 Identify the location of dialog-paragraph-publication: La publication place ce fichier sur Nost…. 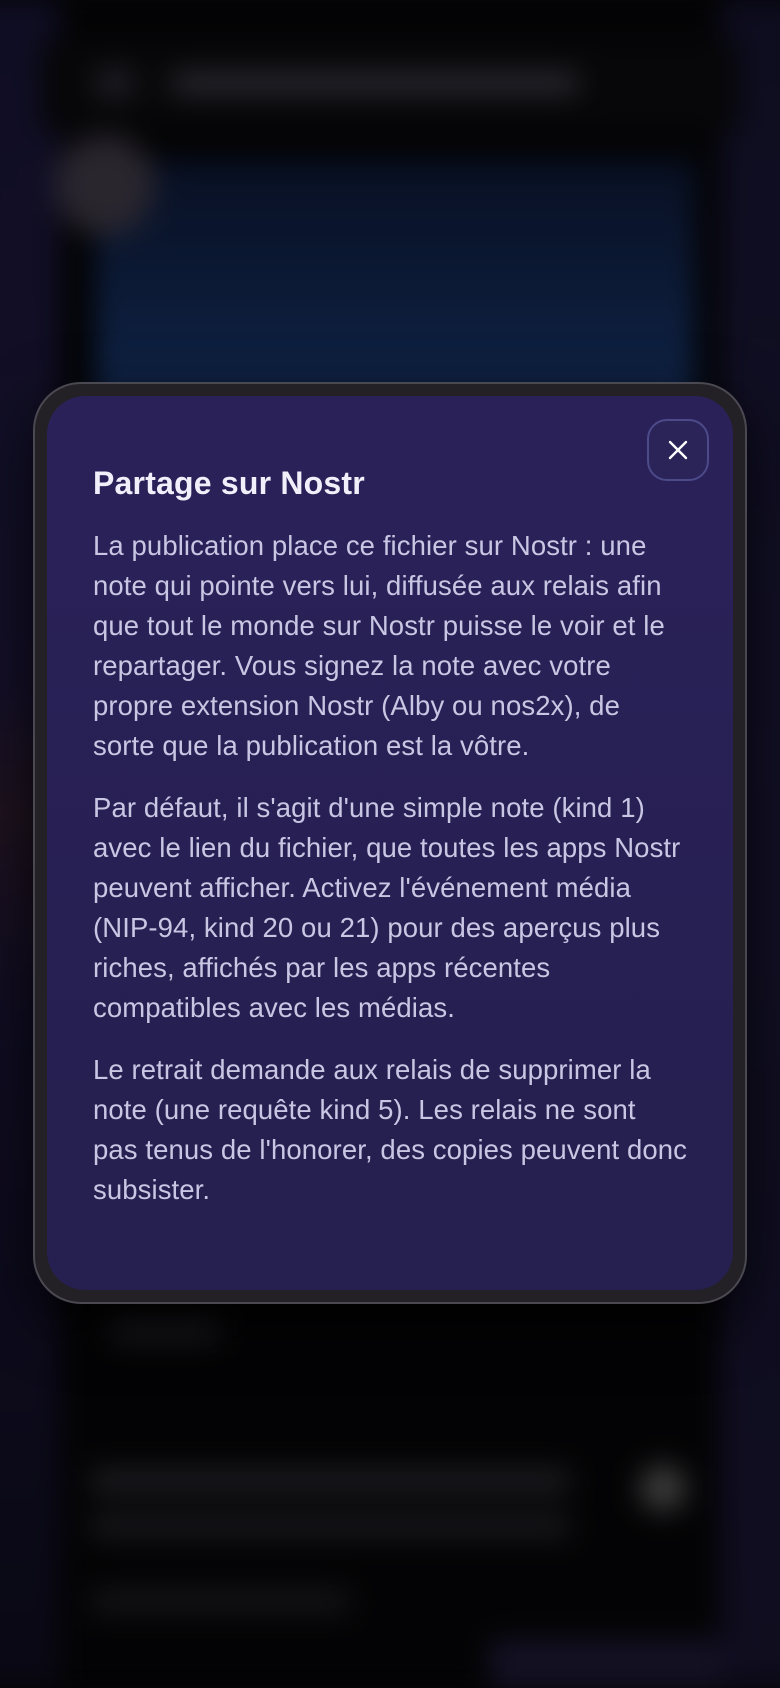
(379, 645).